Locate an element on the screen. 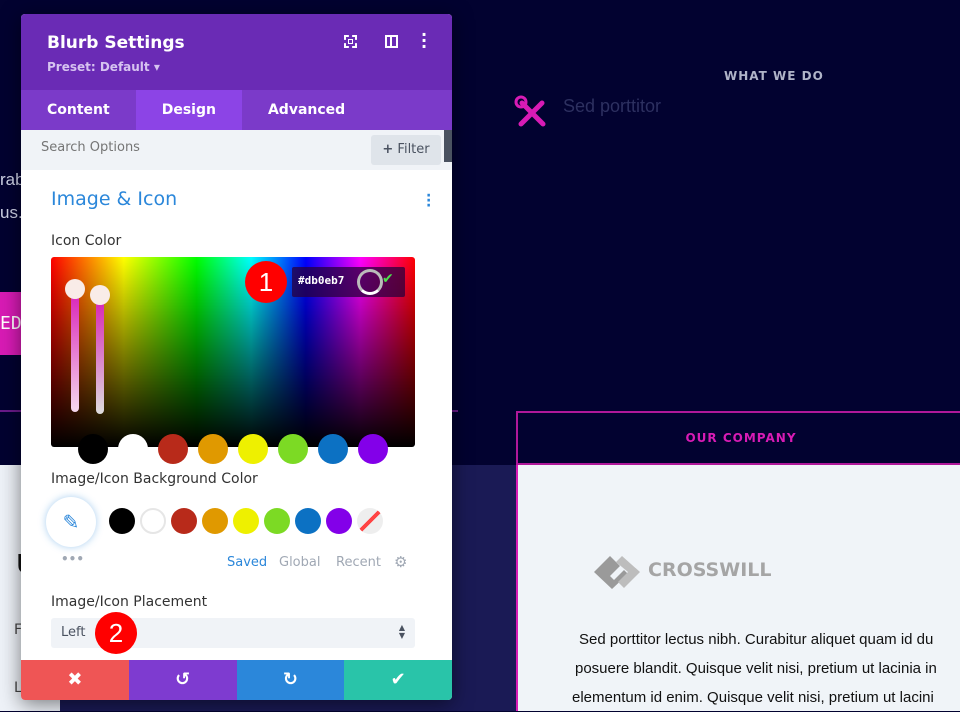 Image resolution: width=960 pixels, height=712 pixels. filter-button: + Filter is located at coordinates (406, 150).